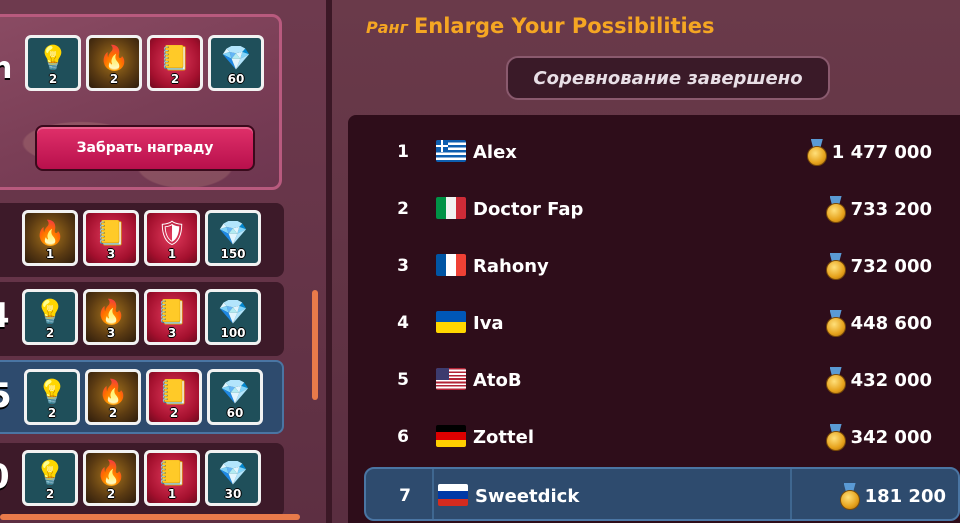  What do you see at coordinates (654, 209) in the screenshot?
I see `leaderboard-row: 2 Doctor Fap 733 200` at bounding box center [654, 209].